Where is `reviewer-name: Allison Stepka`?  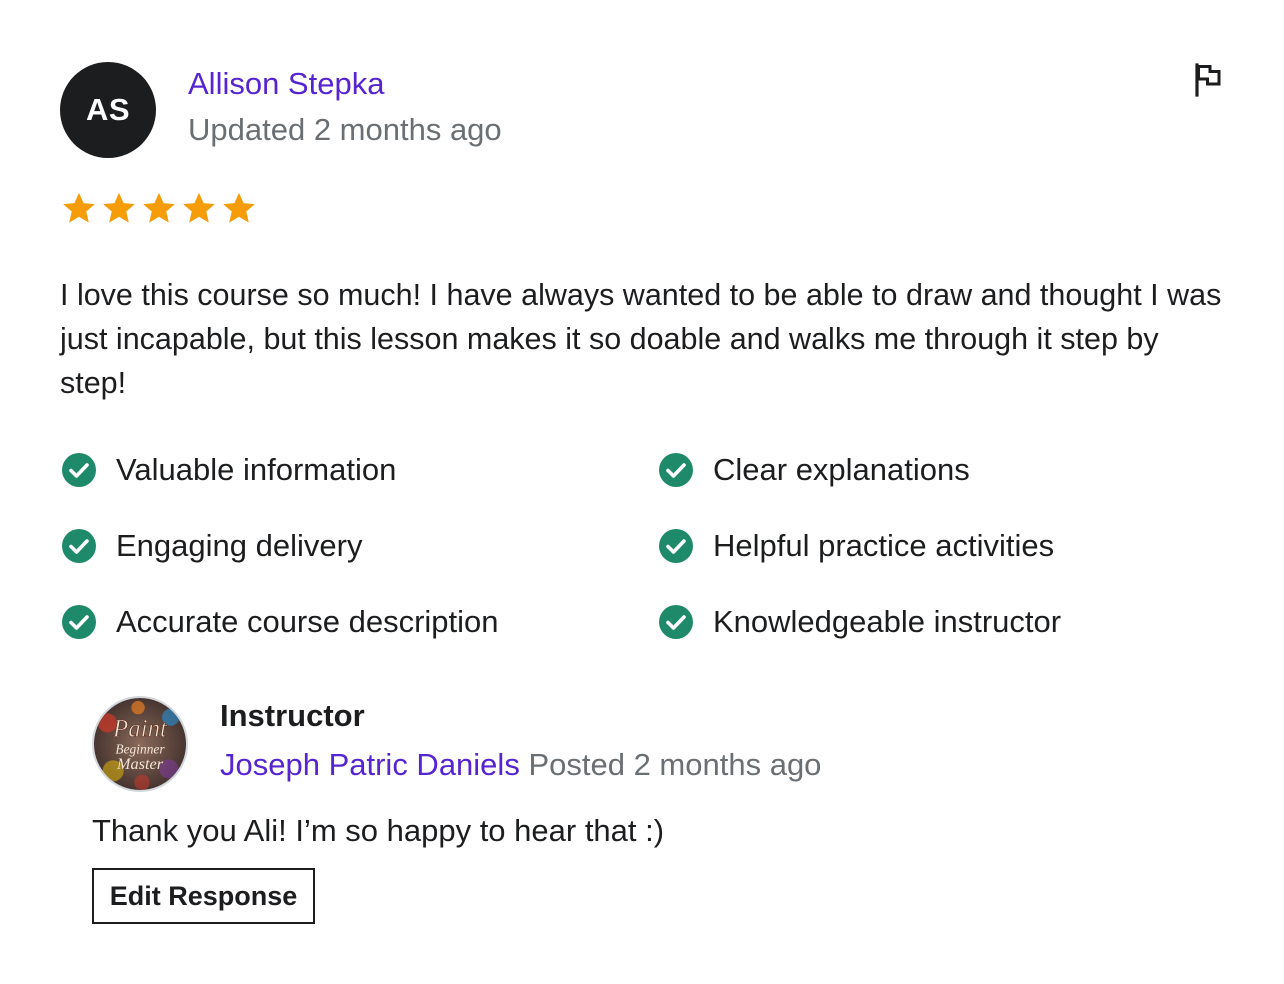 reviewer-name: Allison Stepka is located at coordinates (286, 84).